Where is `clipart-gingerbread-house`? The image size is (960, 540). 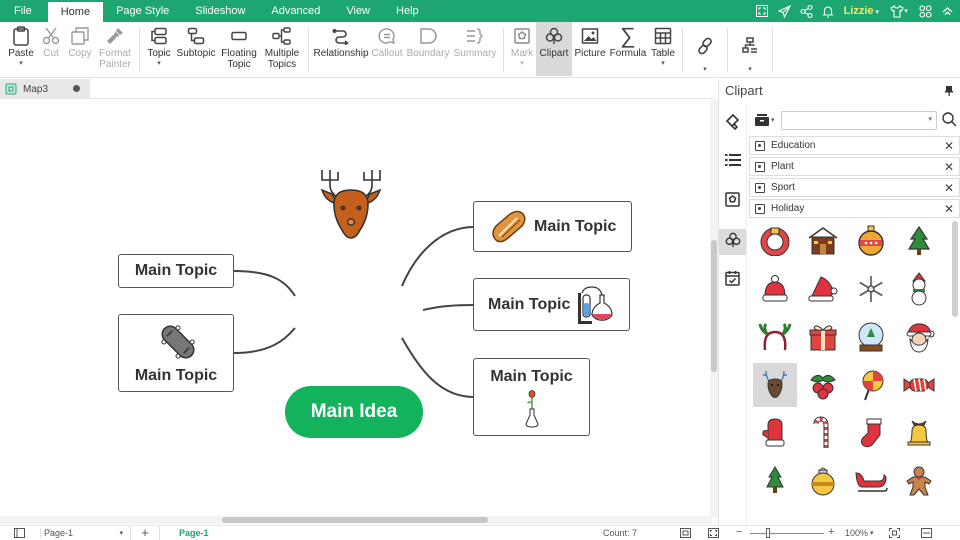 clipart-gingerbread-house is located at coordinates (823, 241).